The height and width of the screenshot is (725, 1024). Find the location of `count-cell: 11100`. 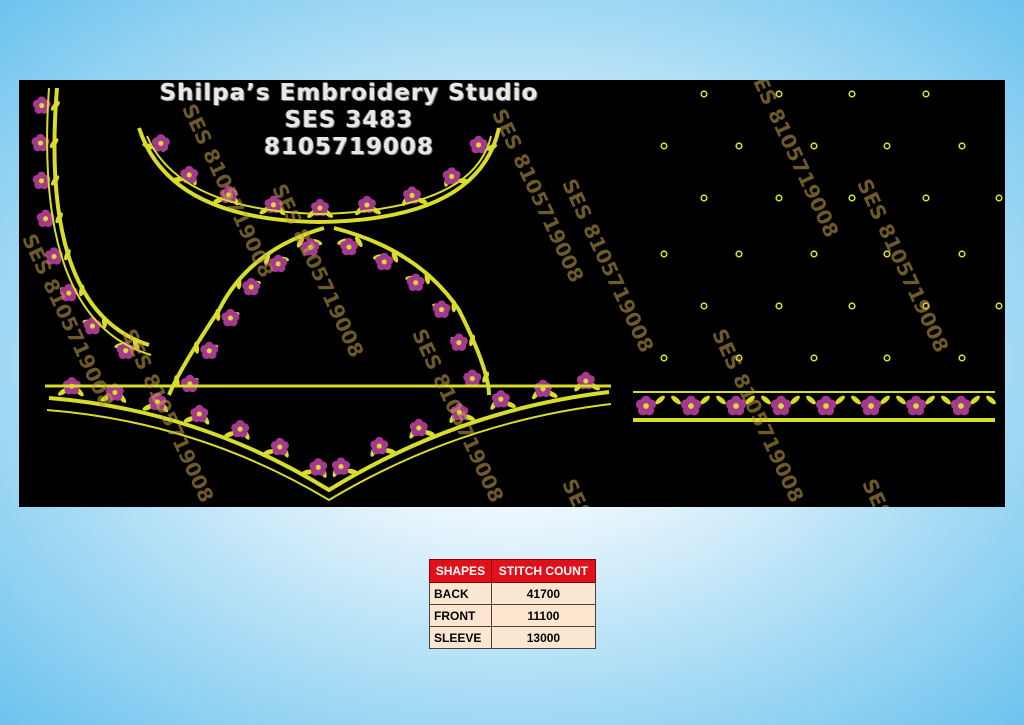

count-cell: 11100 is located at coordinates (543, 615).